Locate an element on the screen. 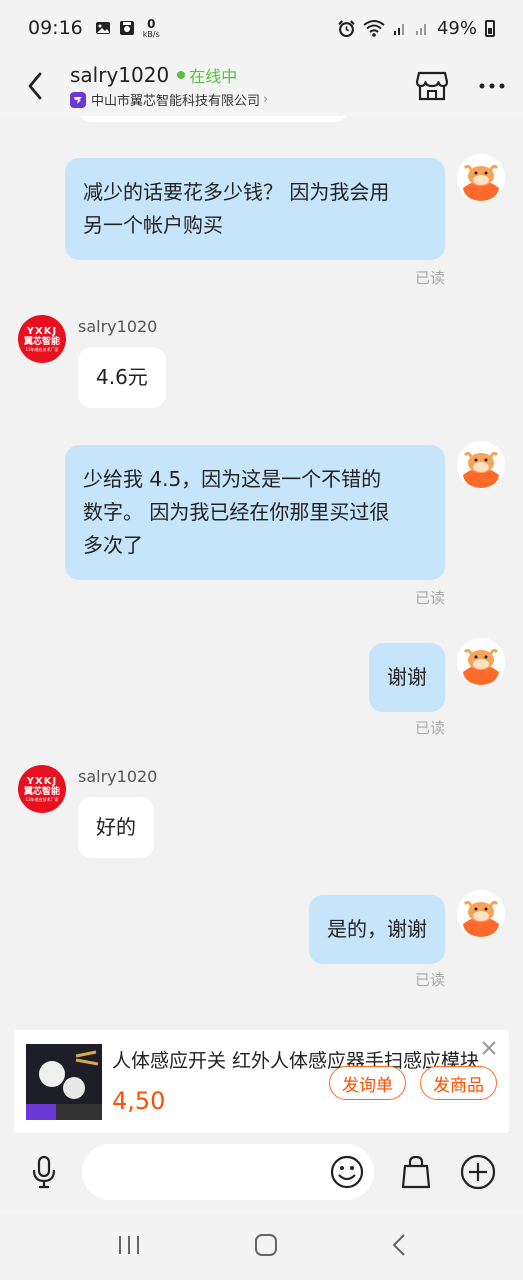  online-dot is located at coordinates (181, 75).